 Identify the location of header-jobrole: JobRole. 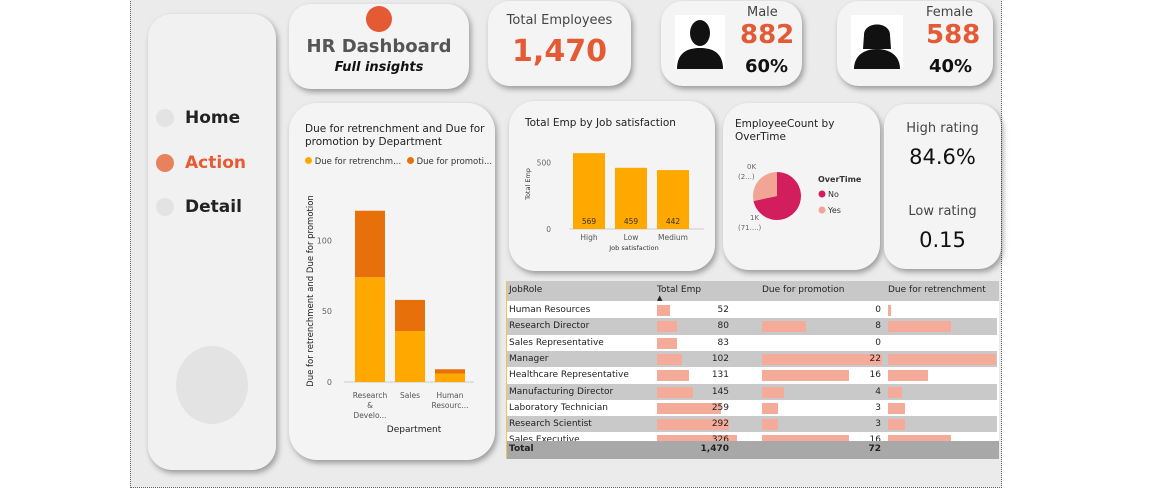
(525, 290).